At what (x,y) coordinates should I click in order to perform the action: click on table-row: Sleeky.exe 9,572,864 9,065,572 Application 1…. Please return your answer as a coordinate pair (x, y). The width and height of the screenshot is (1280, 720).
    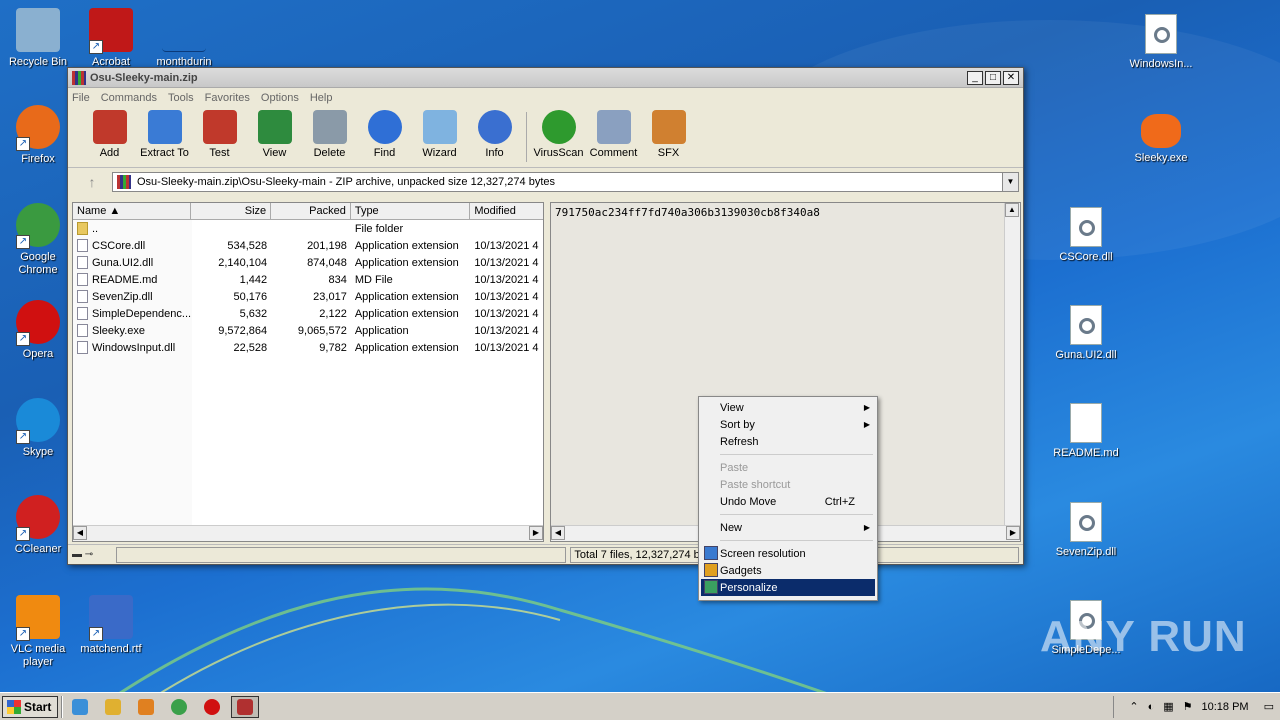
    Looking at the image, I should click on (308, 330).